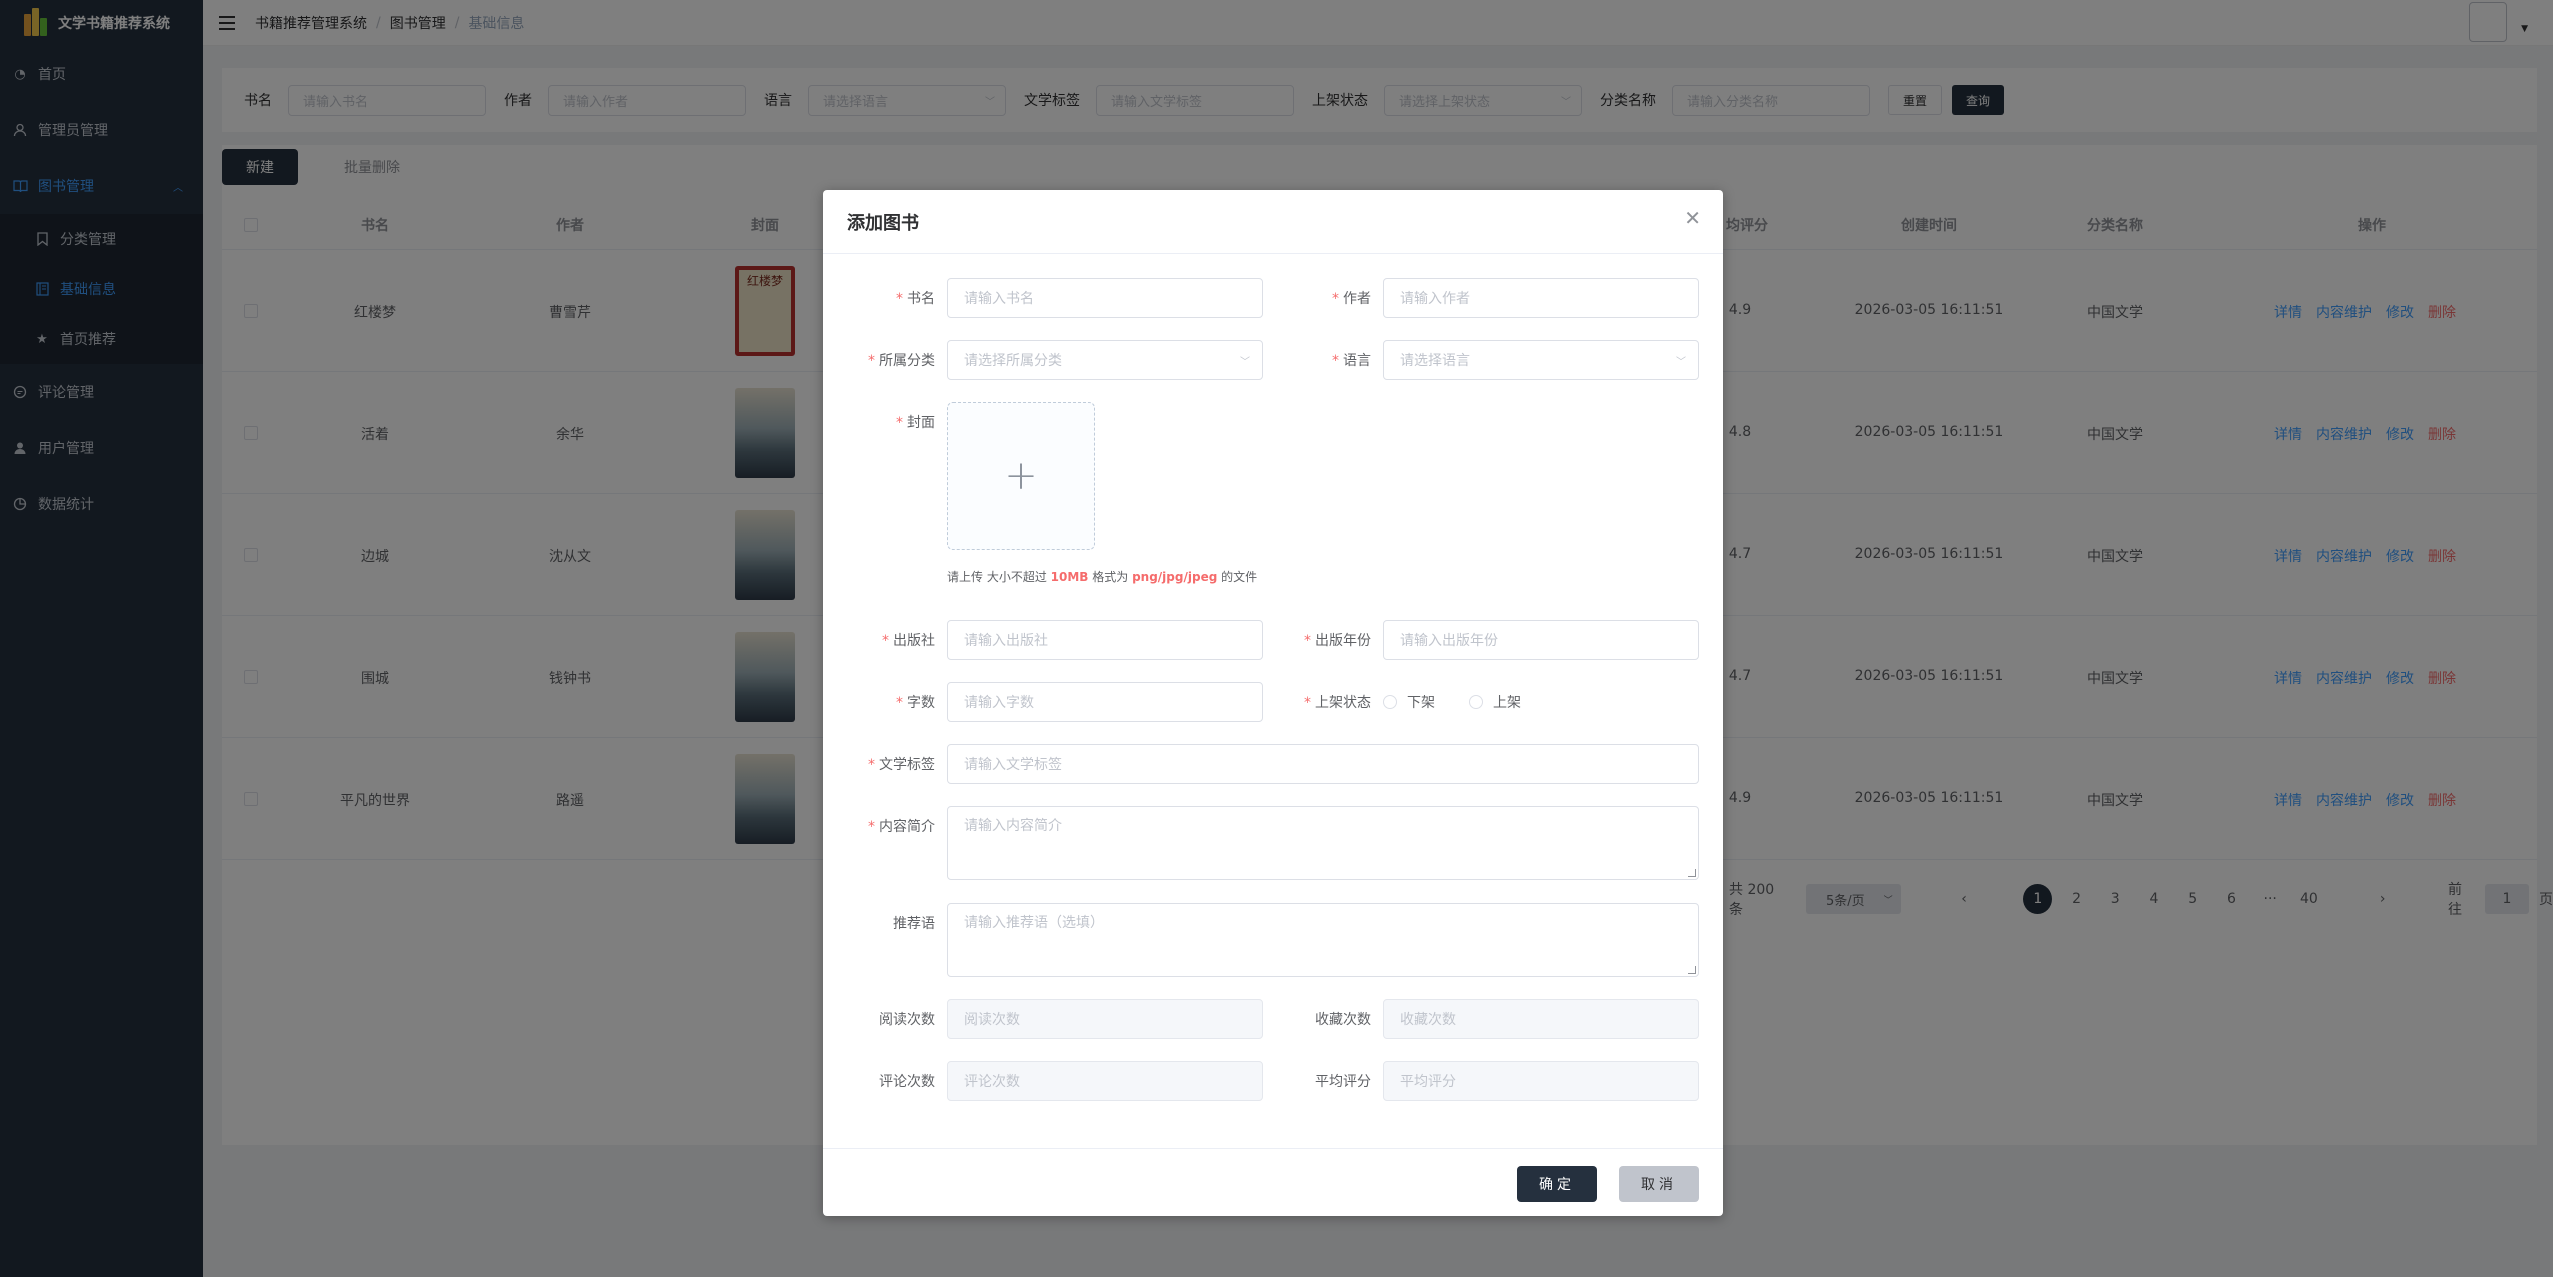  I want to click on form-label: 平均评分, so click(1343, 1082).